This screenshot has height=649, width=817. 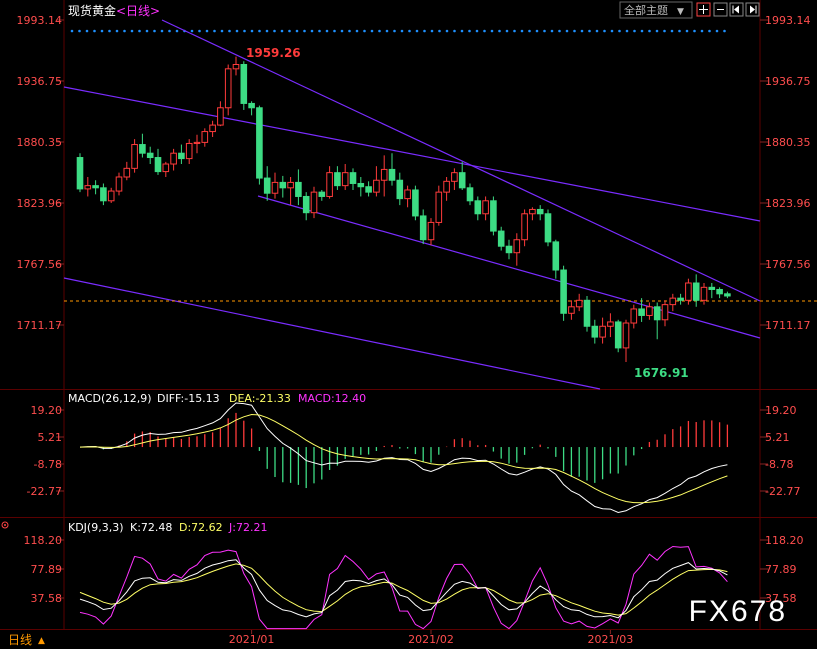 I want to click on theme-dropdown: 全部主题 ▼, so click(x=656, y=10).